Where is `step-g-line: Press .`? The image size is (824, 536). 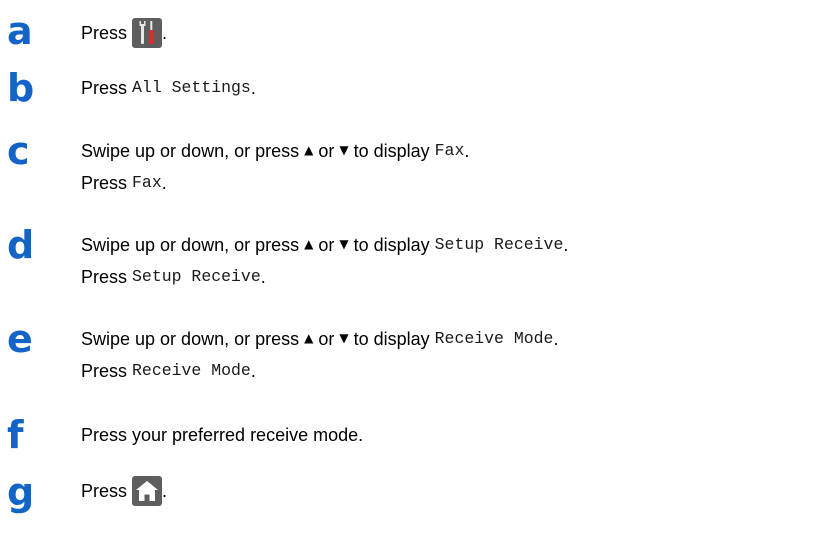 step-g-line: Press . is located at coordinates (124, 491).